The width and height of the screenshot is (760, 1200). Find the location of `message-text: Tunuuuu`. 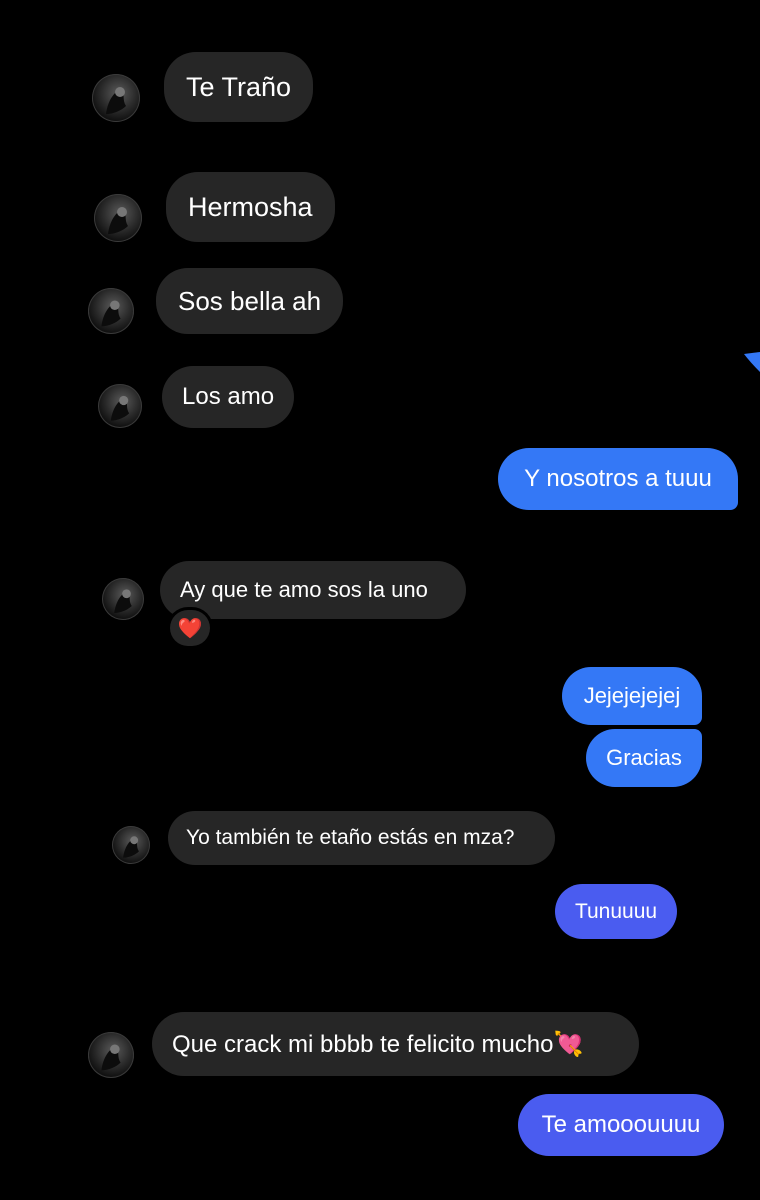

message-text: Tunuuuu is located at coordinates (616, 911).